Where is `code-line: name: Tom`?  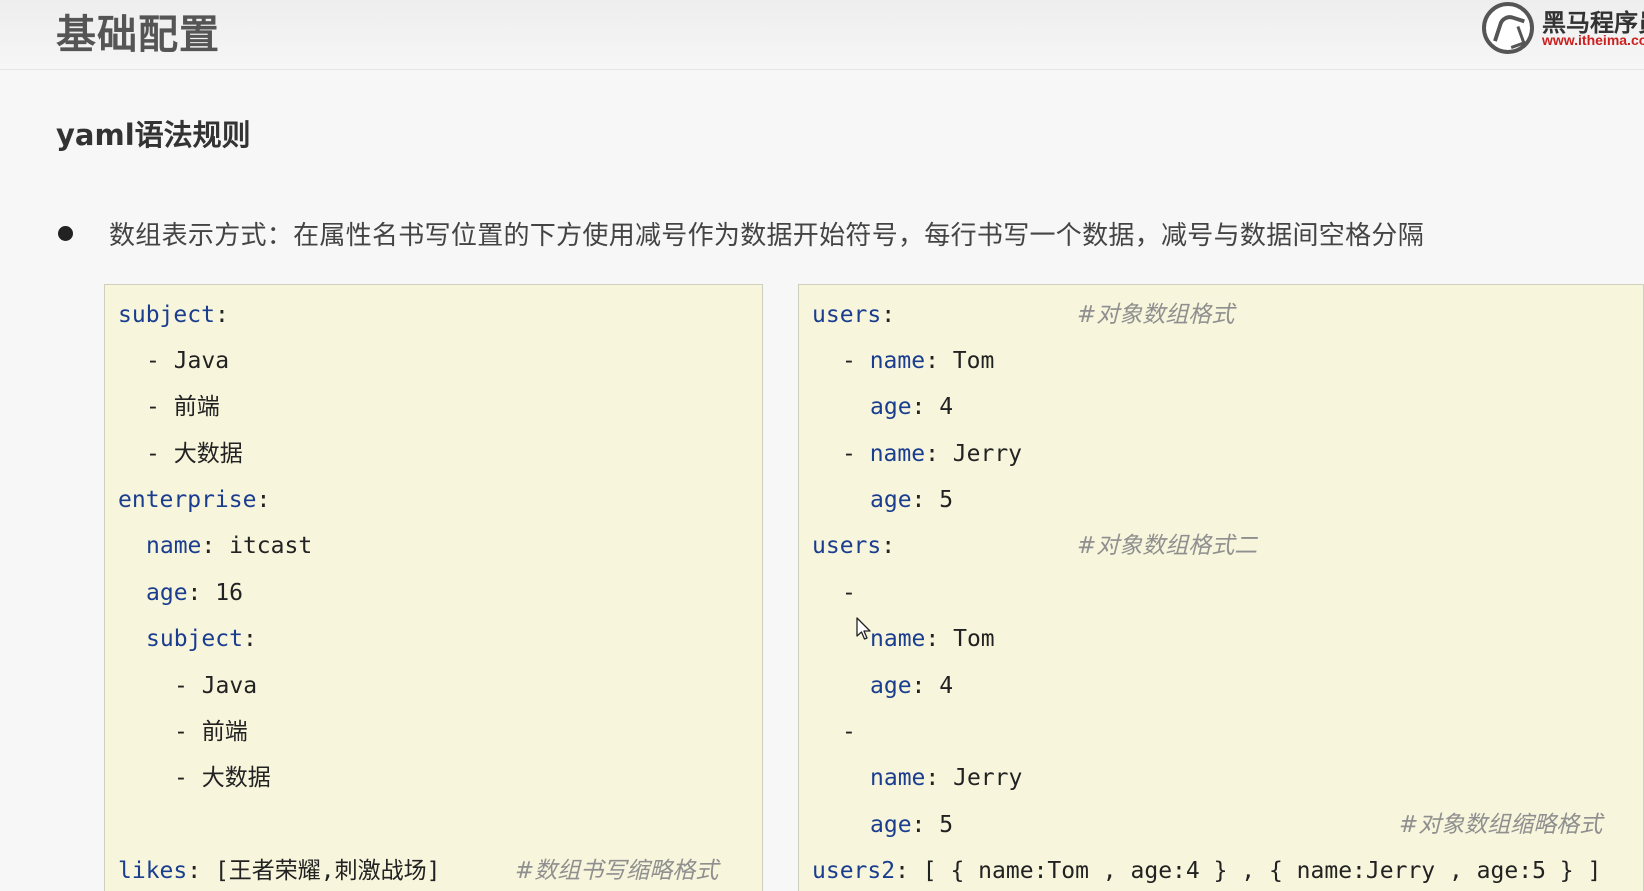 code-line: name: Tom is located at coordinates (932, 639).